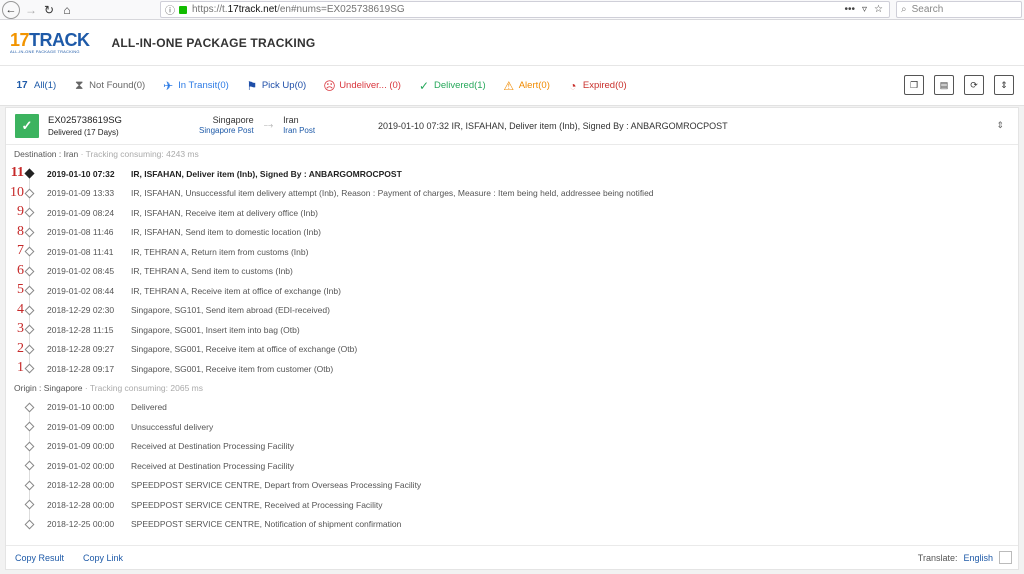  What do you see at coordinates (81, 212) in the screenshot?
I see `event-time: 2019-01-09 08:24` at bounding box center [81, 212].